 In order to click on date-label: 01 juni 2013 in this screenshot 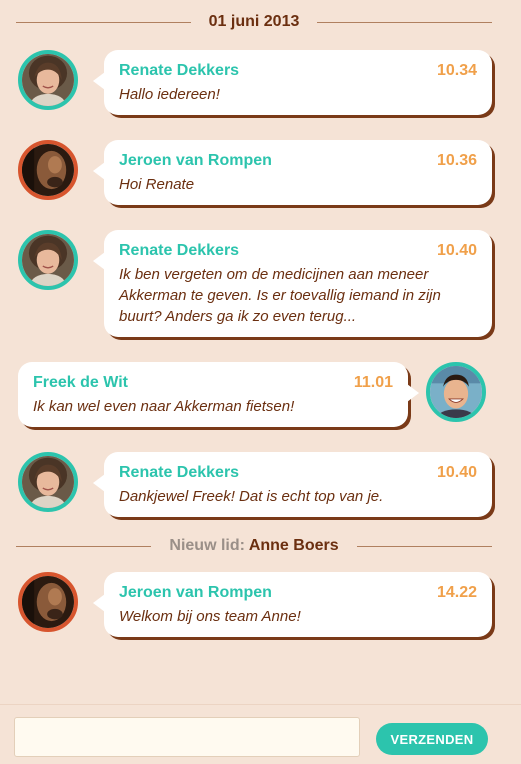, I will do `click(254, 21)`.